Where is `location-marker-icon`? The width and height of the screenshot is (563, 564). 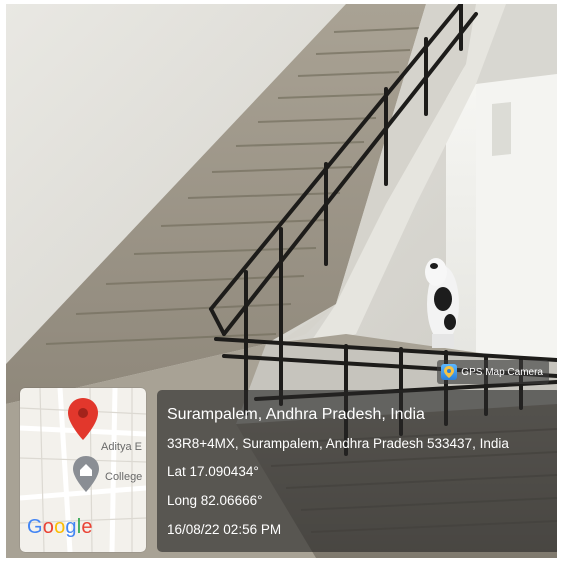
location-marker-icon is located at coordinates (86, 474).